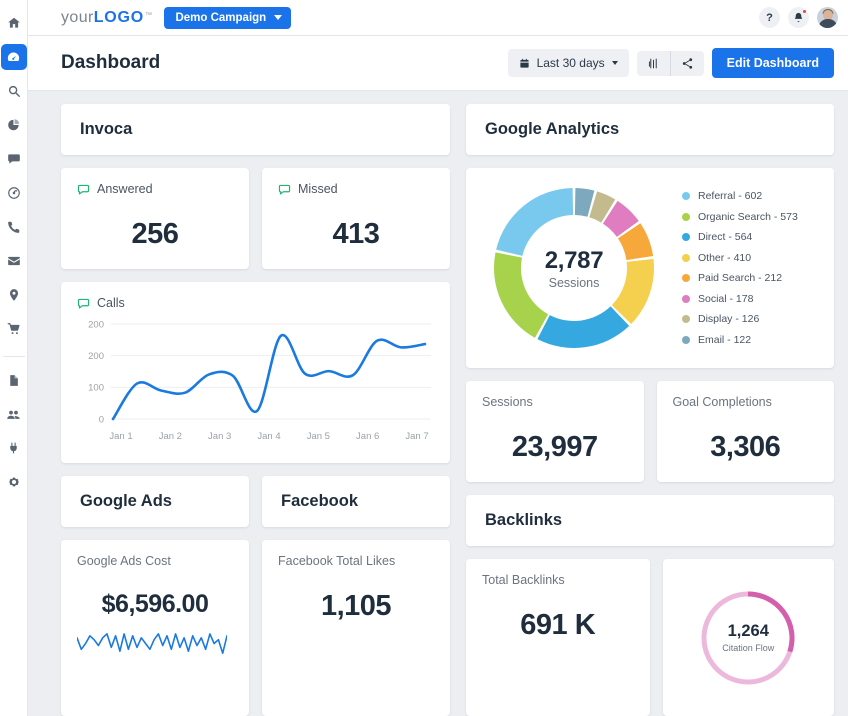  I want to click on columns-button, so click(653, 63).